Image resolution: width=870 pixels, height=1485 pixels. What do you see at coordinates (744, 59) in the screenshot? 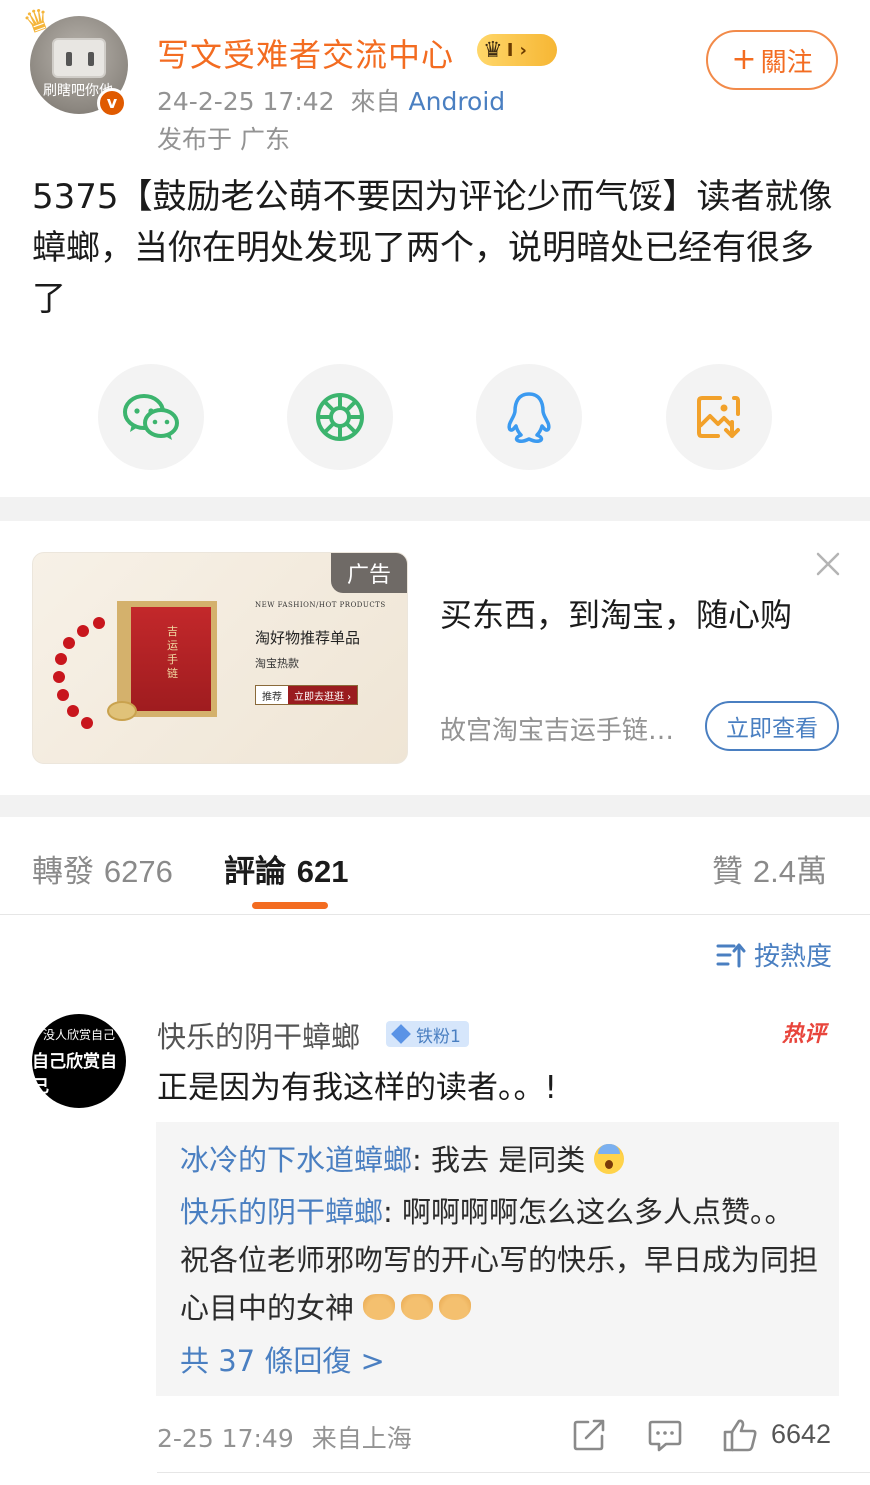
I see `plus-icon: +` at bounding box center [744, 59].